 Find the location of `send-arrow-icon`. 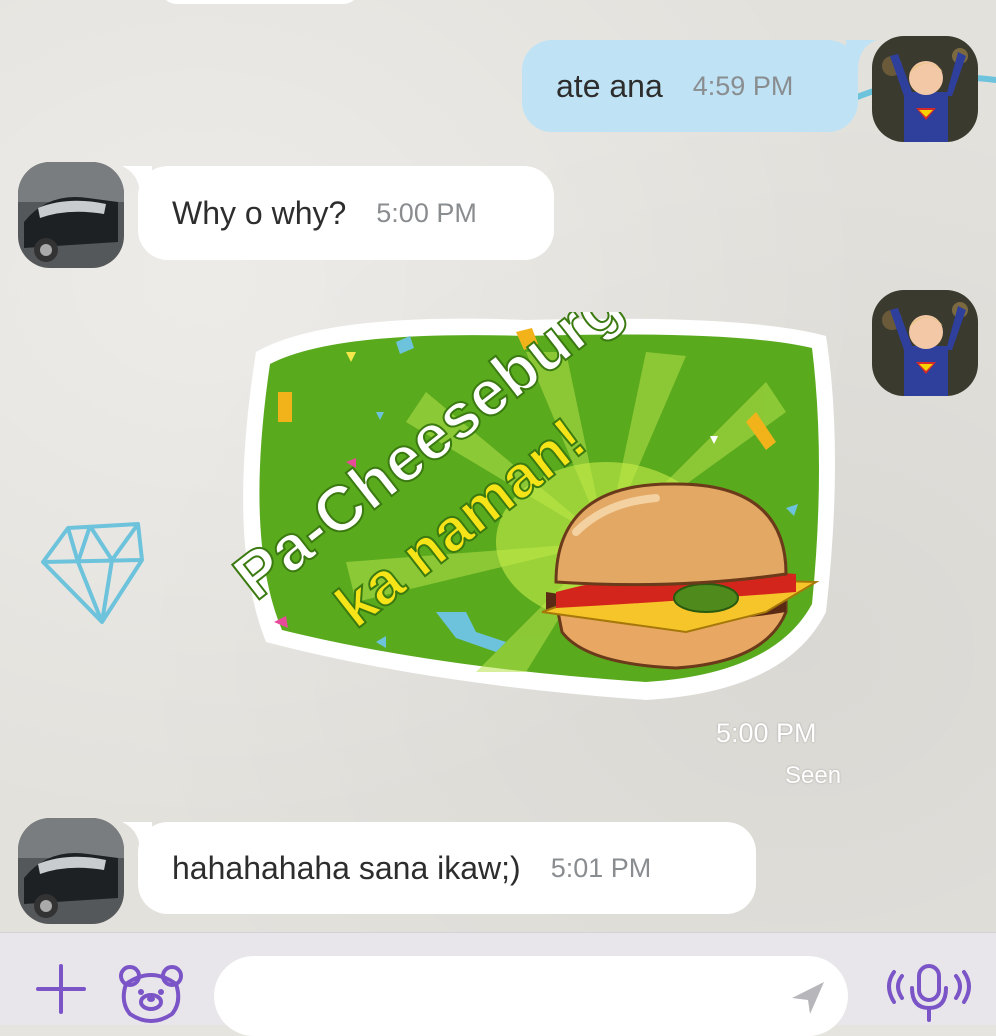

send-arrow-icon is located at coordinates (808, 998).